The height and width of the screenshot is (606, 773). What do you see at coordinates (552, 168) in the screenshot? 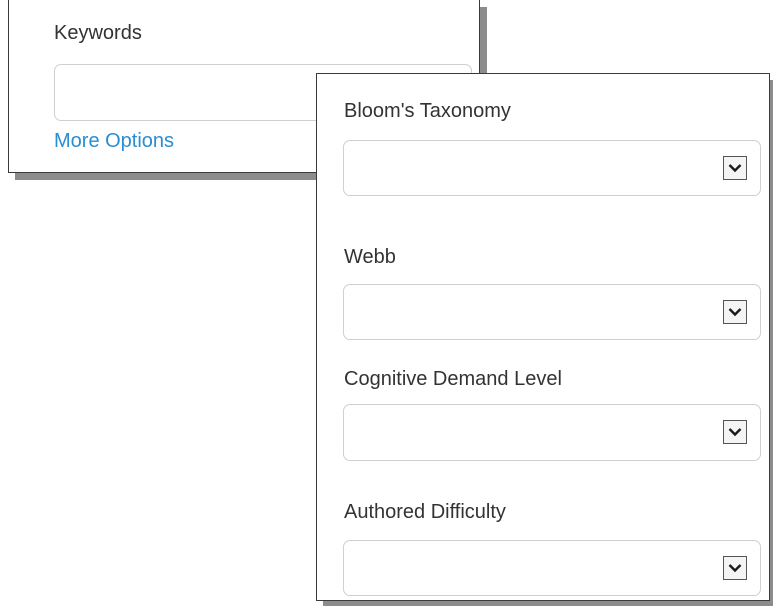
I see `blooms-taxonomy-select` at bounding box center [552, 168].